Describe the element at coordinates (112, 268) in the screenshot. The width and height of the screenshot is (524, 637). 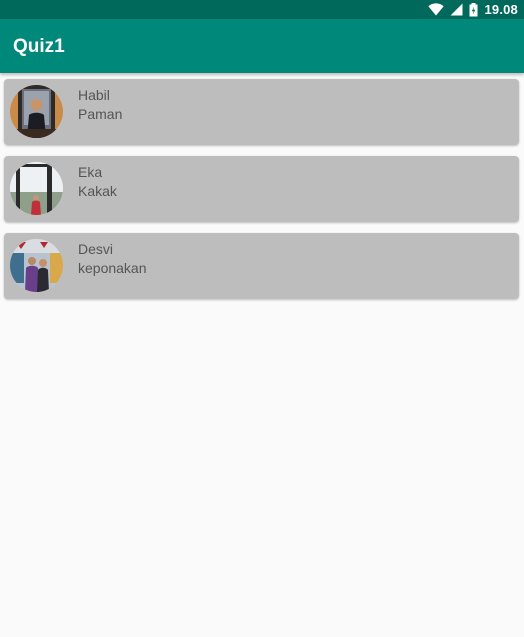
I see `contact-relation: keponakan` at that location.